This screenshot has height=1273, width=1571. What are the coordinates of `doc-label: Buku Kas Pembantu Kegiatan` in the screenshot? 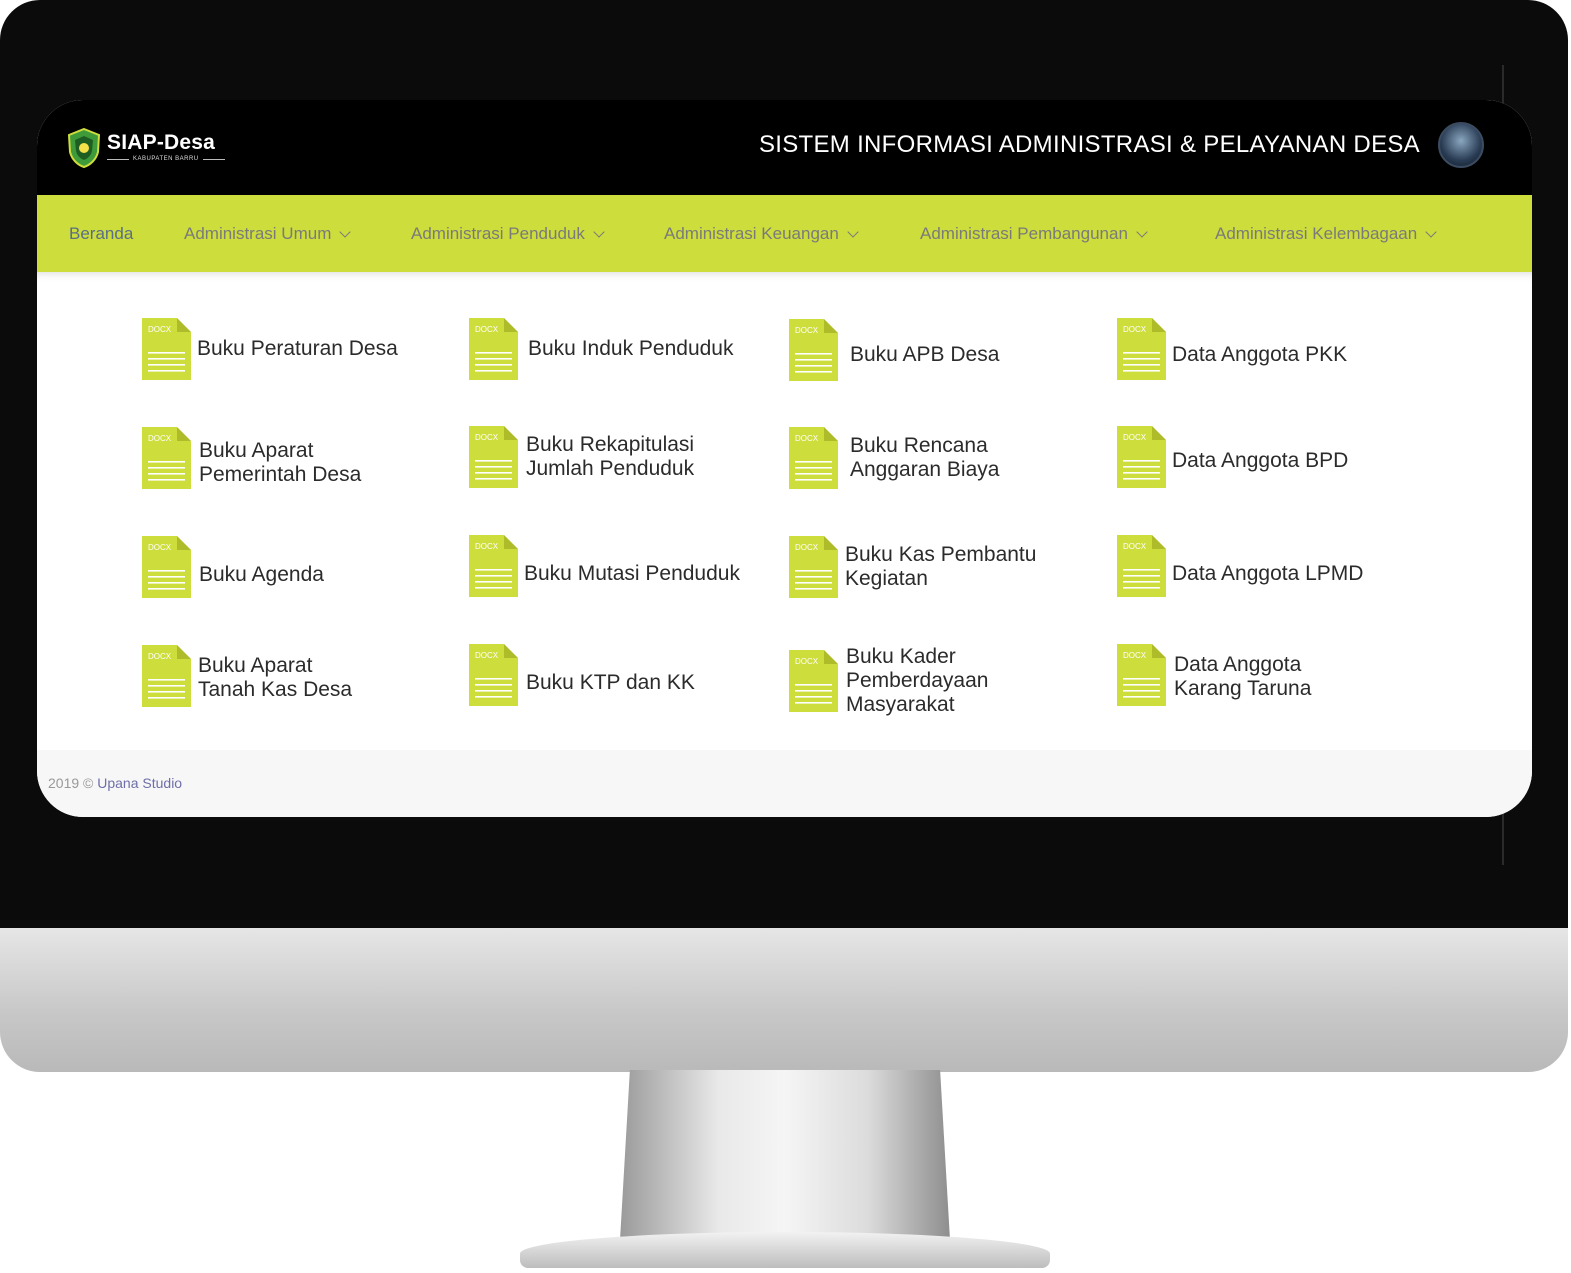 It's located at (941, 566).